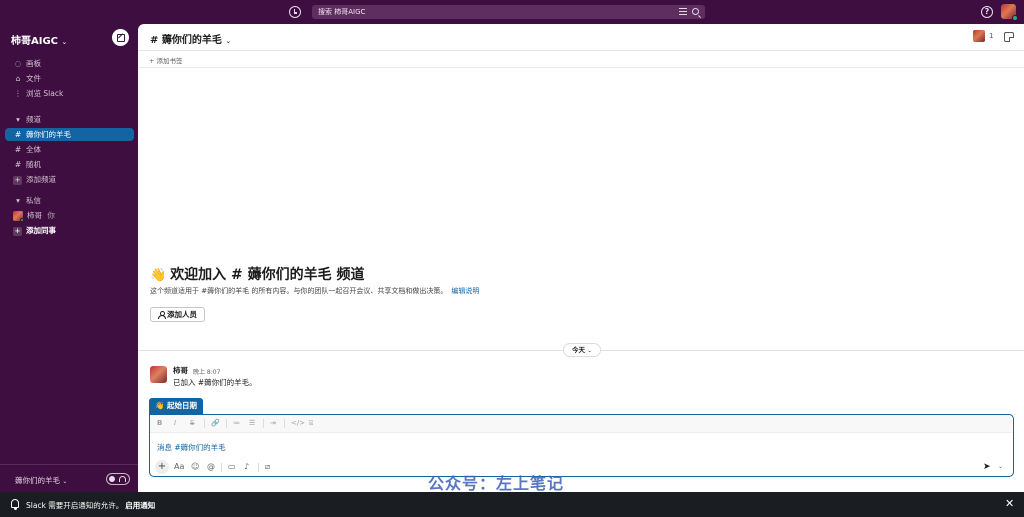  Describe the element at coordinates (190, 38) in the screenshot. I see `channel-title: # 薅你们的羊毛 ⌄` at that location.